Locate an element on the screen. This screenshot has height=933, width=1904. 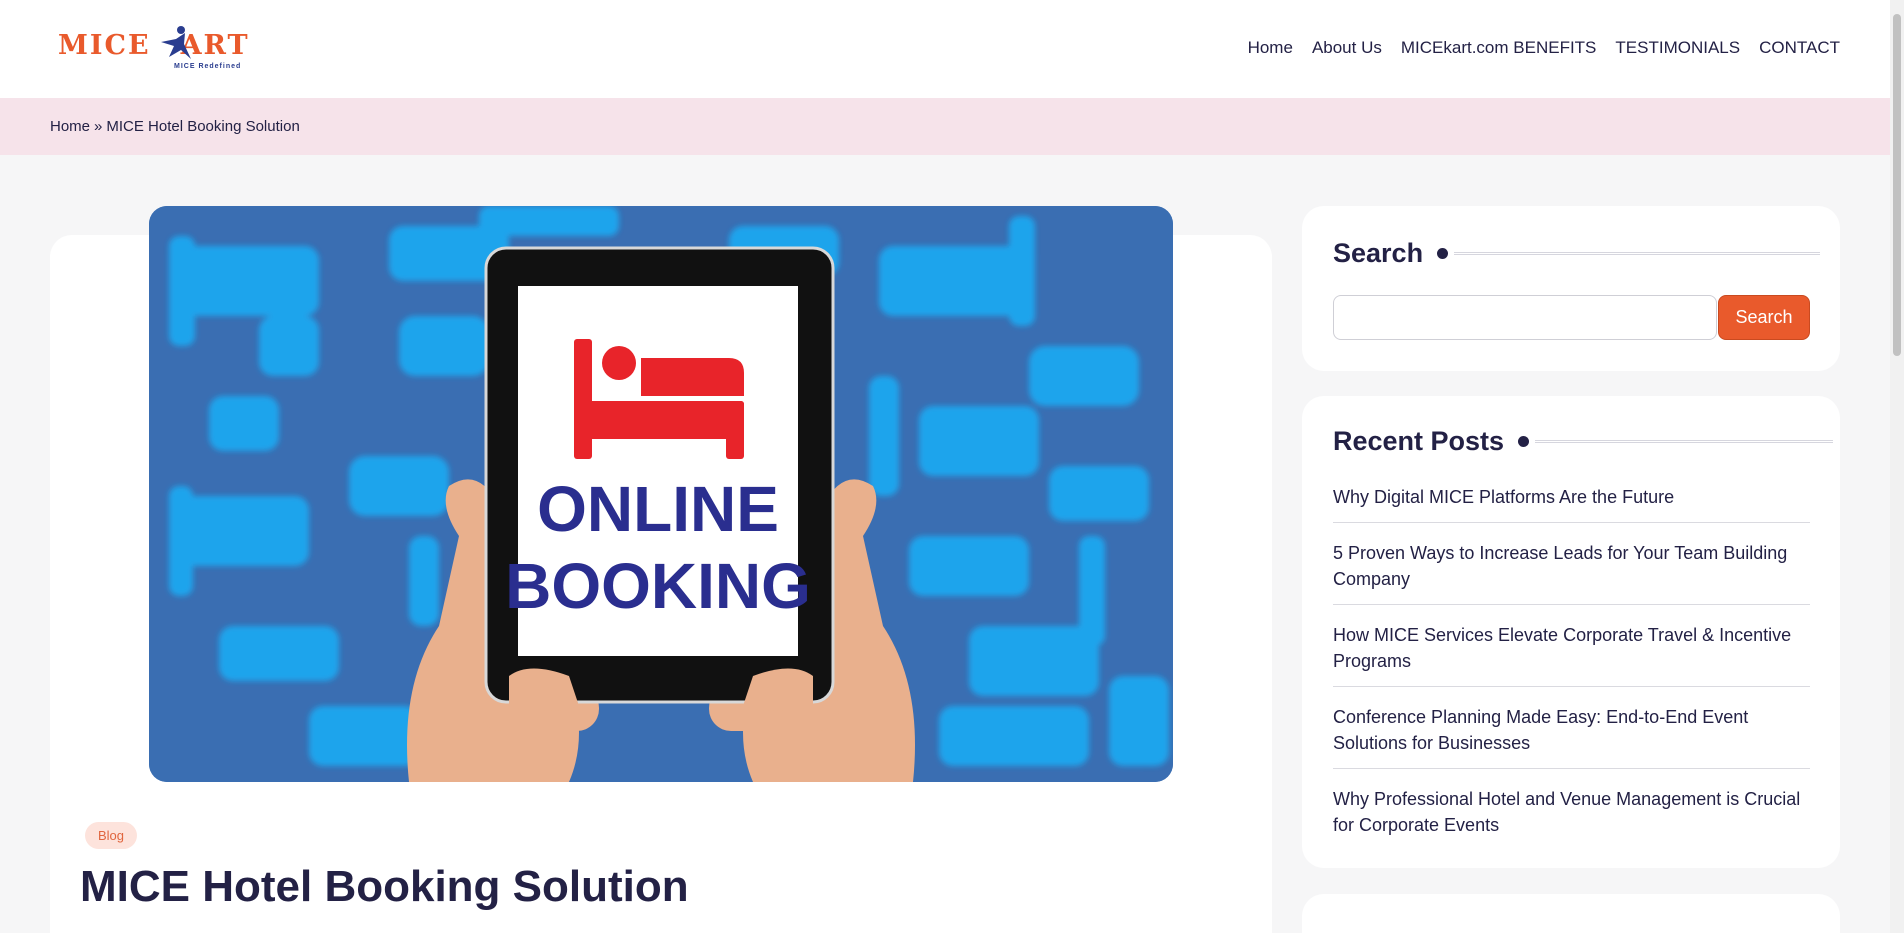
page-scrollbar is located at coordinates (1897, 466).